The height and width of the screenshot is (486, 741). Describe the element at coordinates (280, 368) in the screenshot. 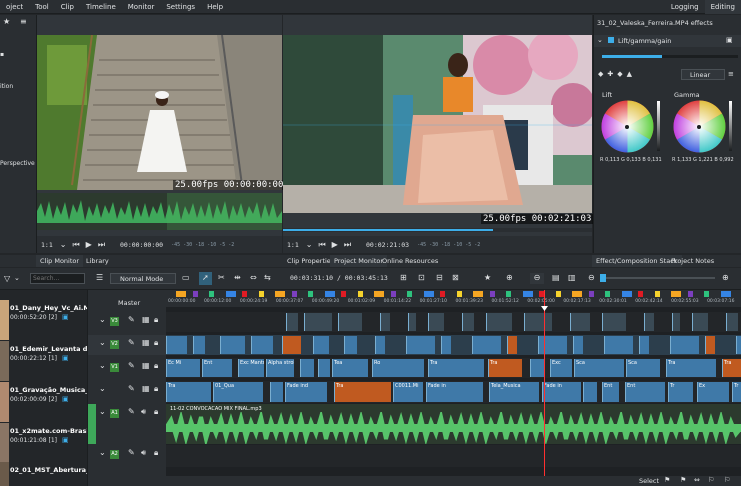

I see `timeline-clip: Alpha strob` at that location.